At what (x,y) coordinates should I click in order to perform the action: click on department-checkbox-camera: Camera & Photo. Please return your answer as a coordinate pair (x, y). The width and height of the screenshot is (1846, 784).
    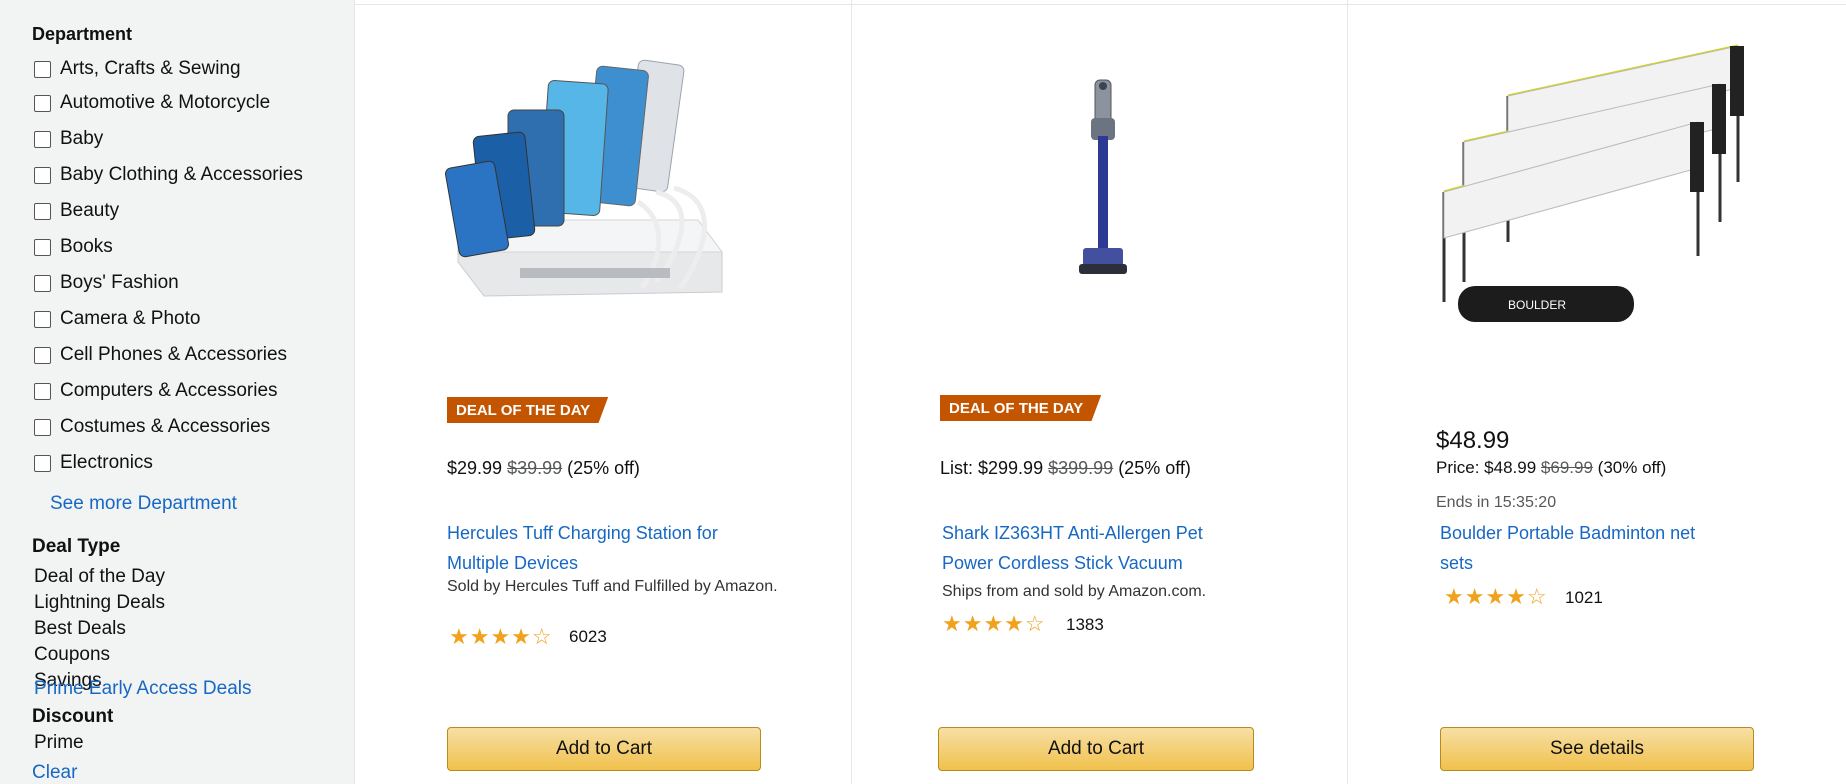
    Looking at the image, I should click on (117, 319).